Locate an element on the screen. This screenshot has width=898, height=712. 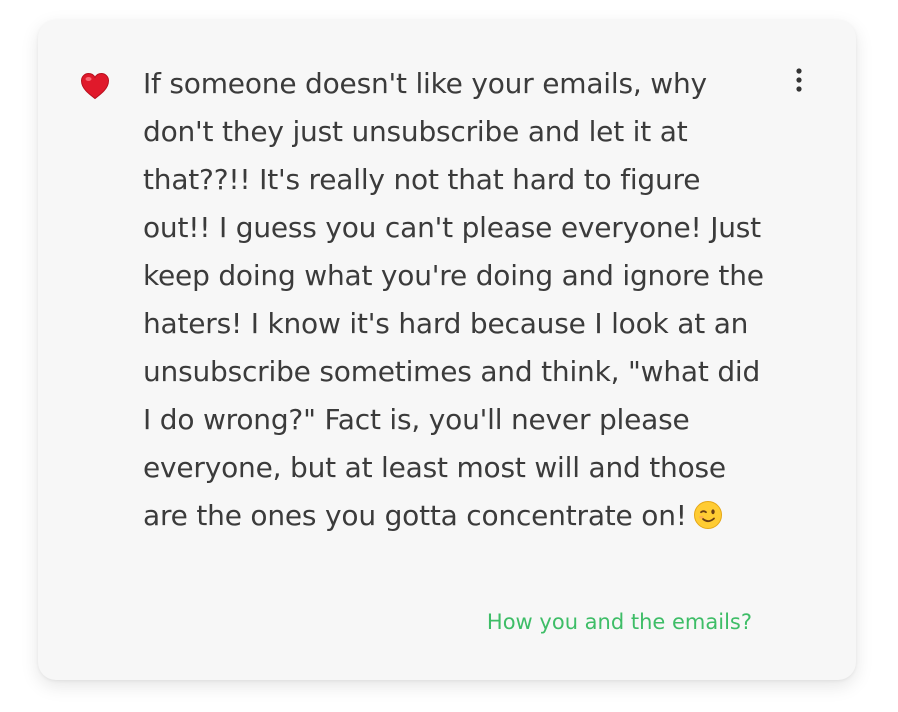
more-vertical-icon is located at coordinates (799, 80).